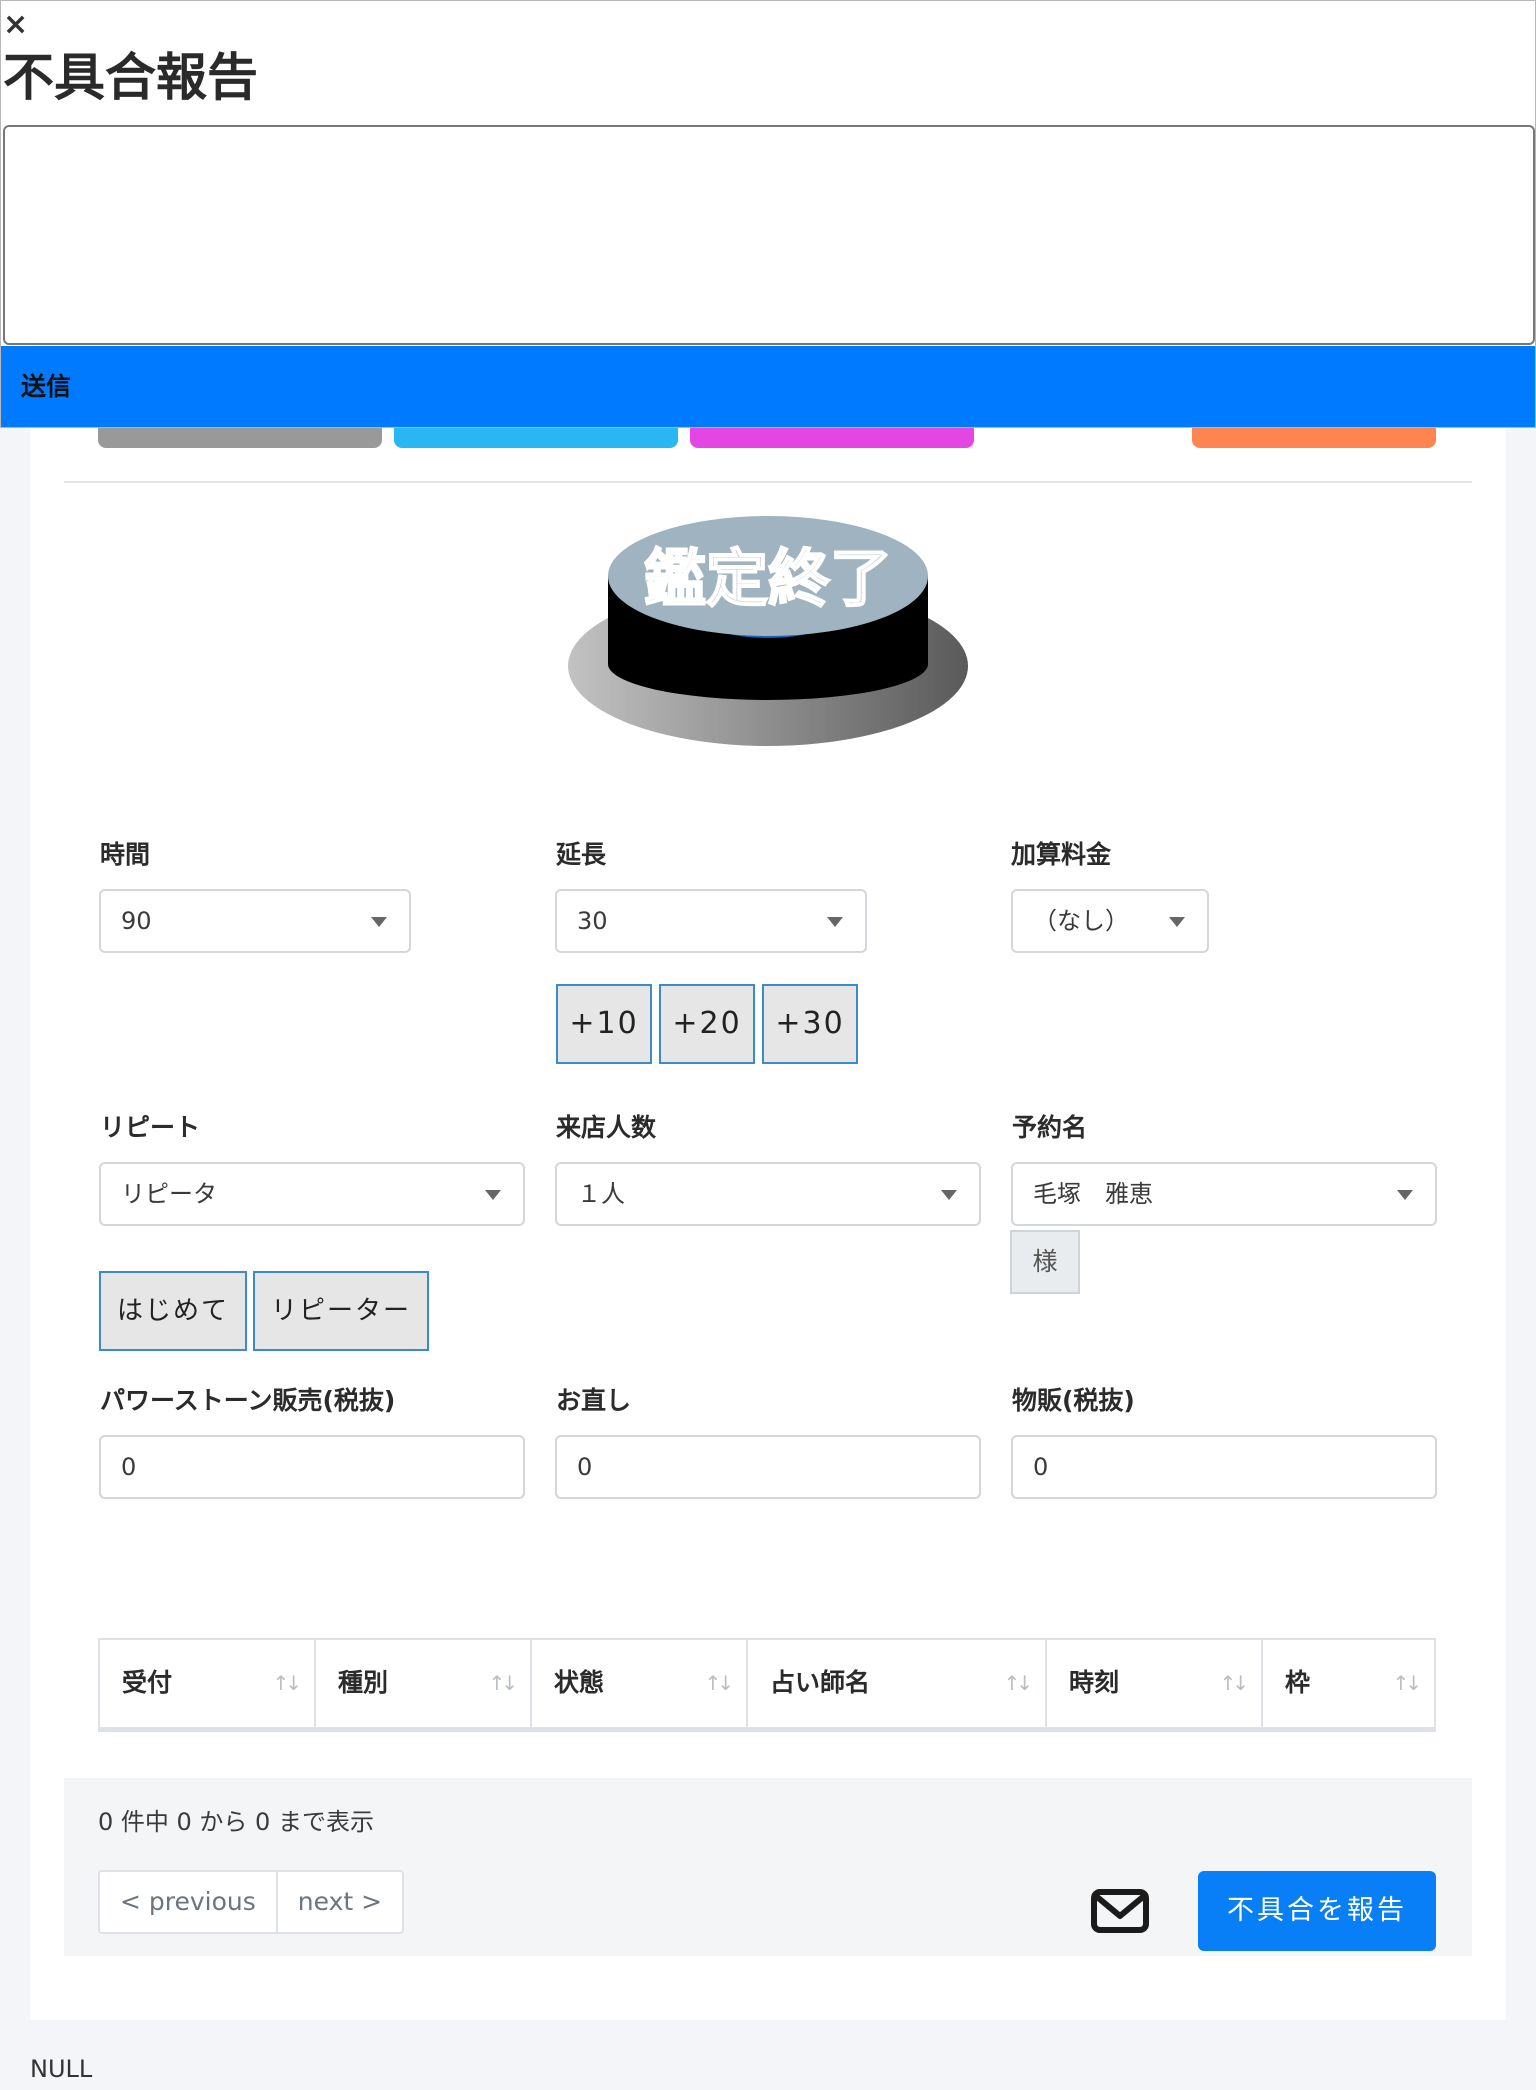 The width and height of the screenshot is (1536, 2090). I want to click on extra-fee-select-value: （なし）, so click(1081, 921).